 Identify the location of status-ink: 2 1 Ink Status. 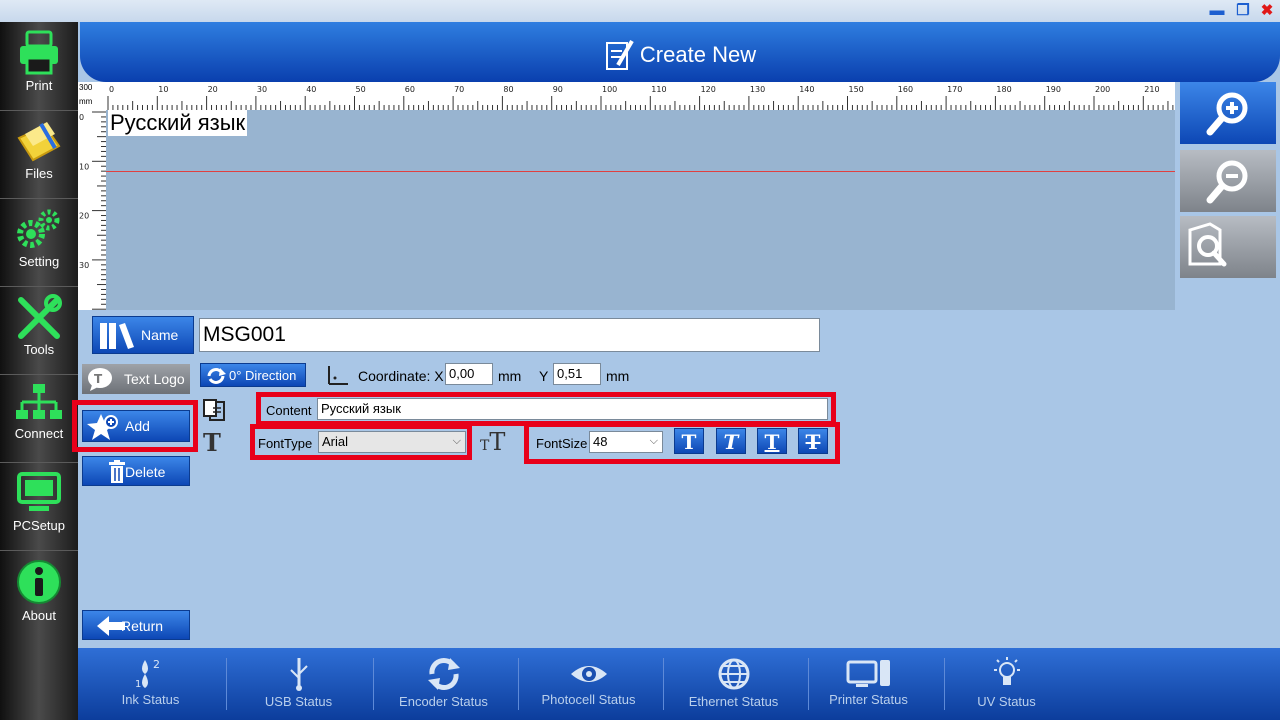
(150, 684).